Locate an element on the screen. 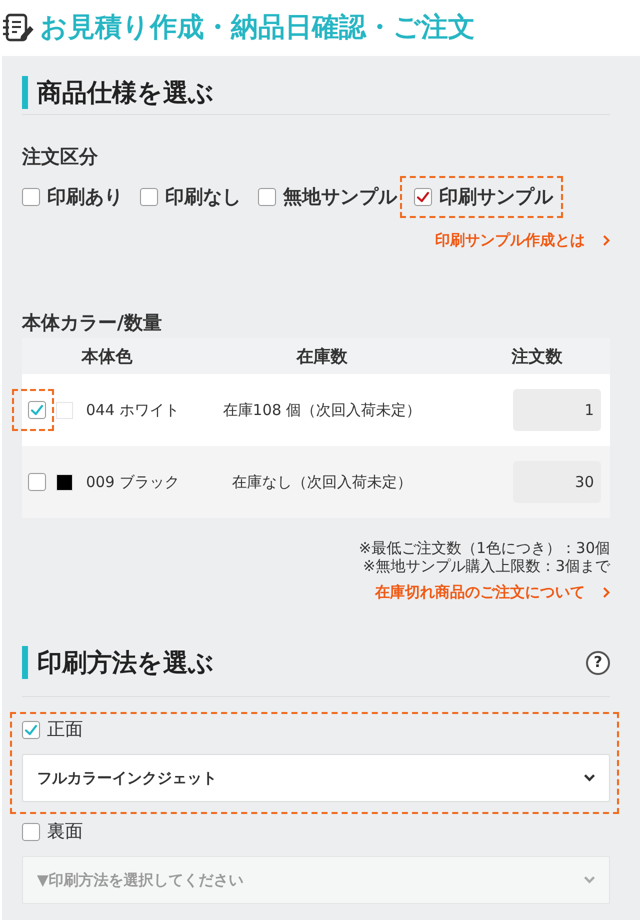 The height and width of the screenshot is (920, 640). color-name: 044 ホワイト is located at coordinates (133, 410).